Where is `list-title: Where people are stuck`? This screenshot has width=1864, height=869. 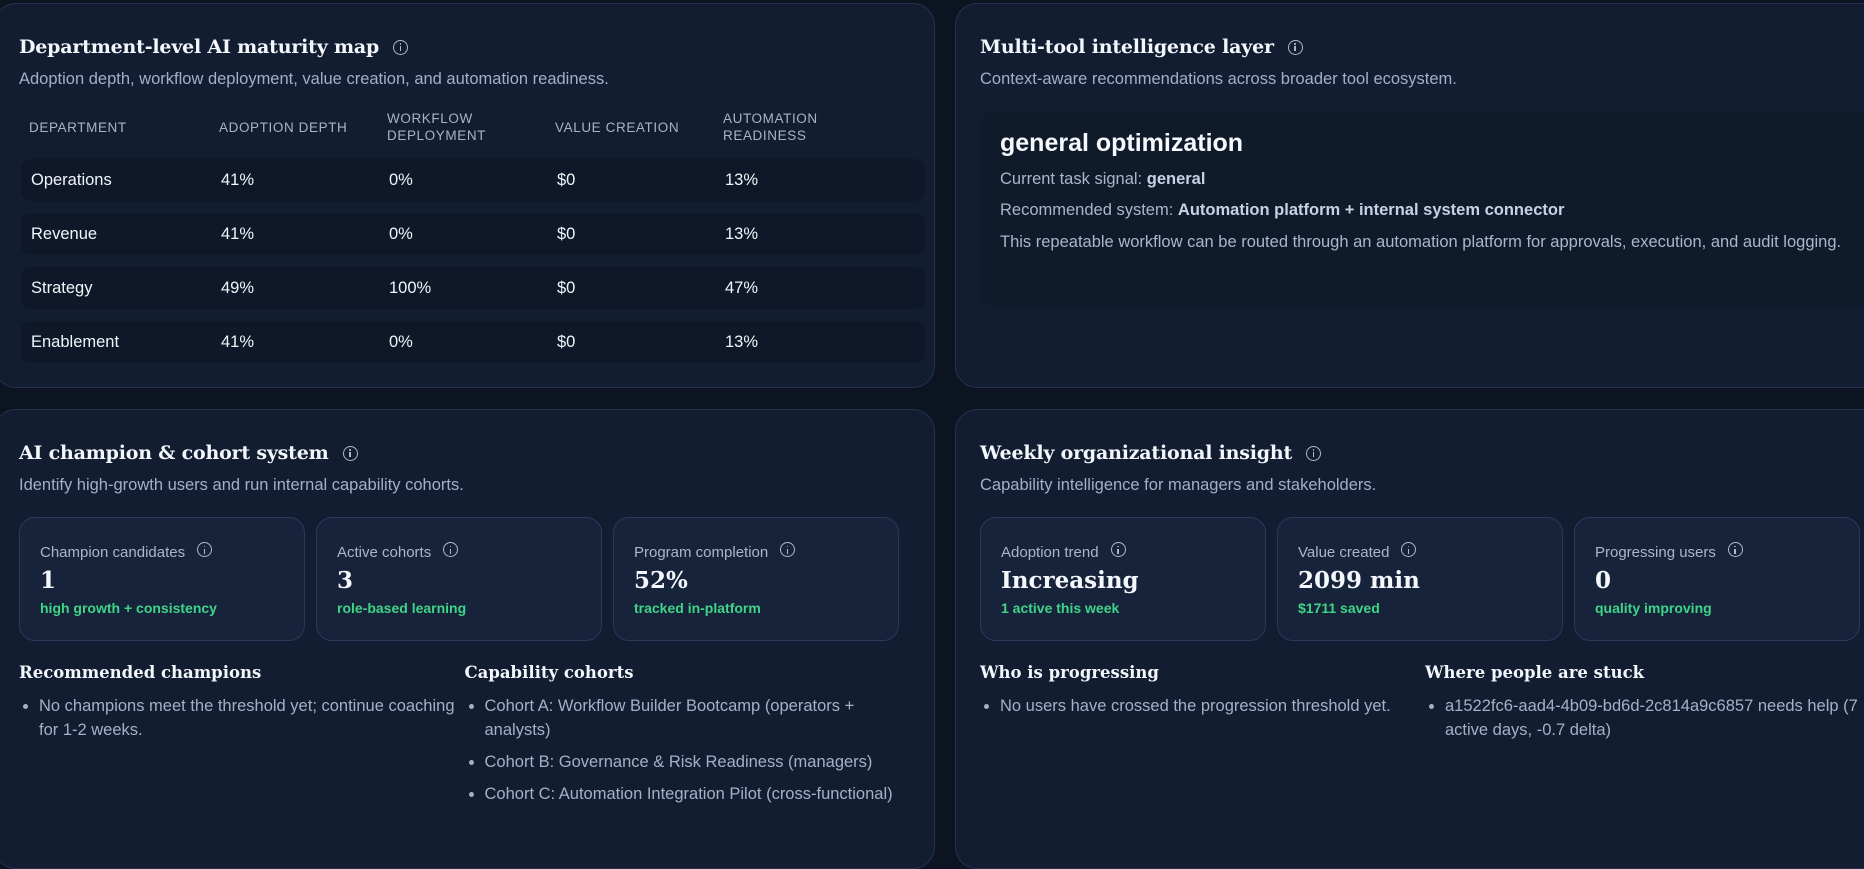 list-title: Where people are stuck is located at coordinates (1535, 672).